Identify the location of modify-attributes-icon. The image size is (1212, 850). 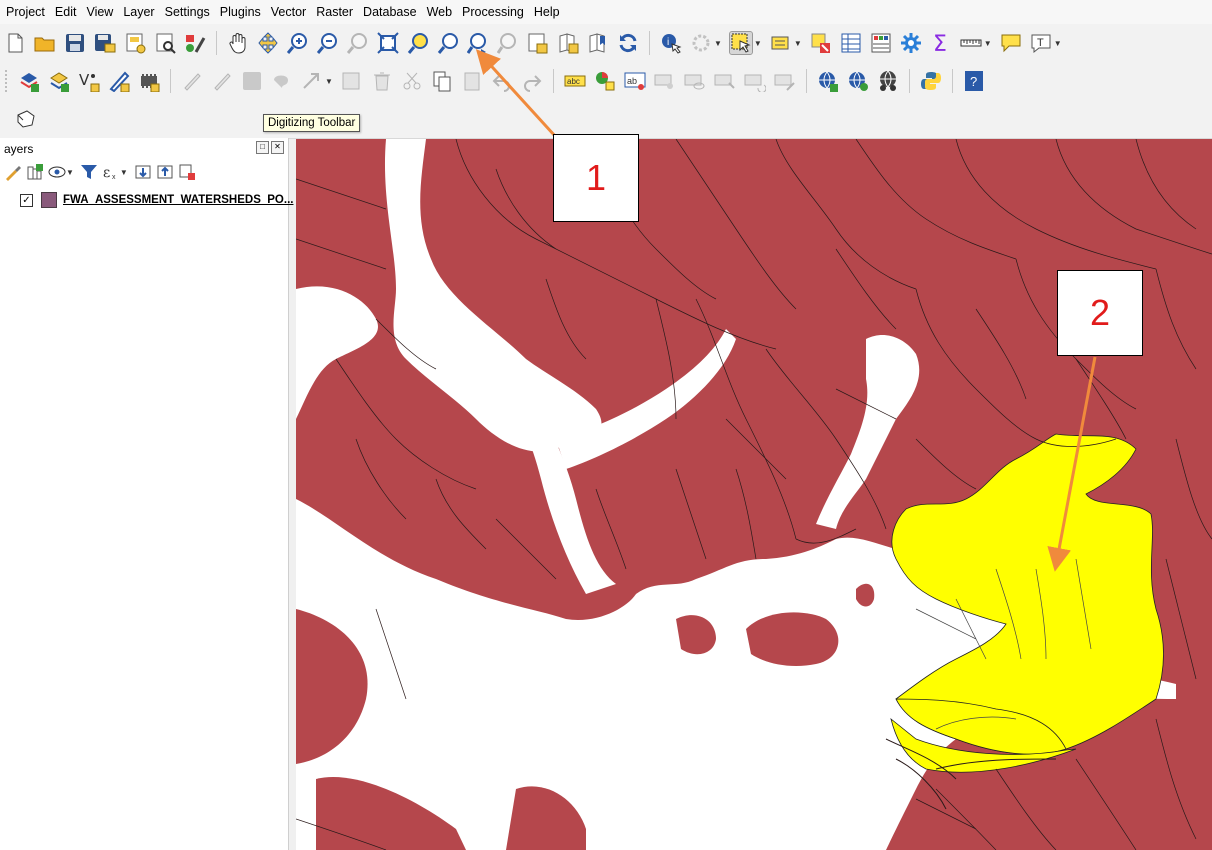
(352, 81).